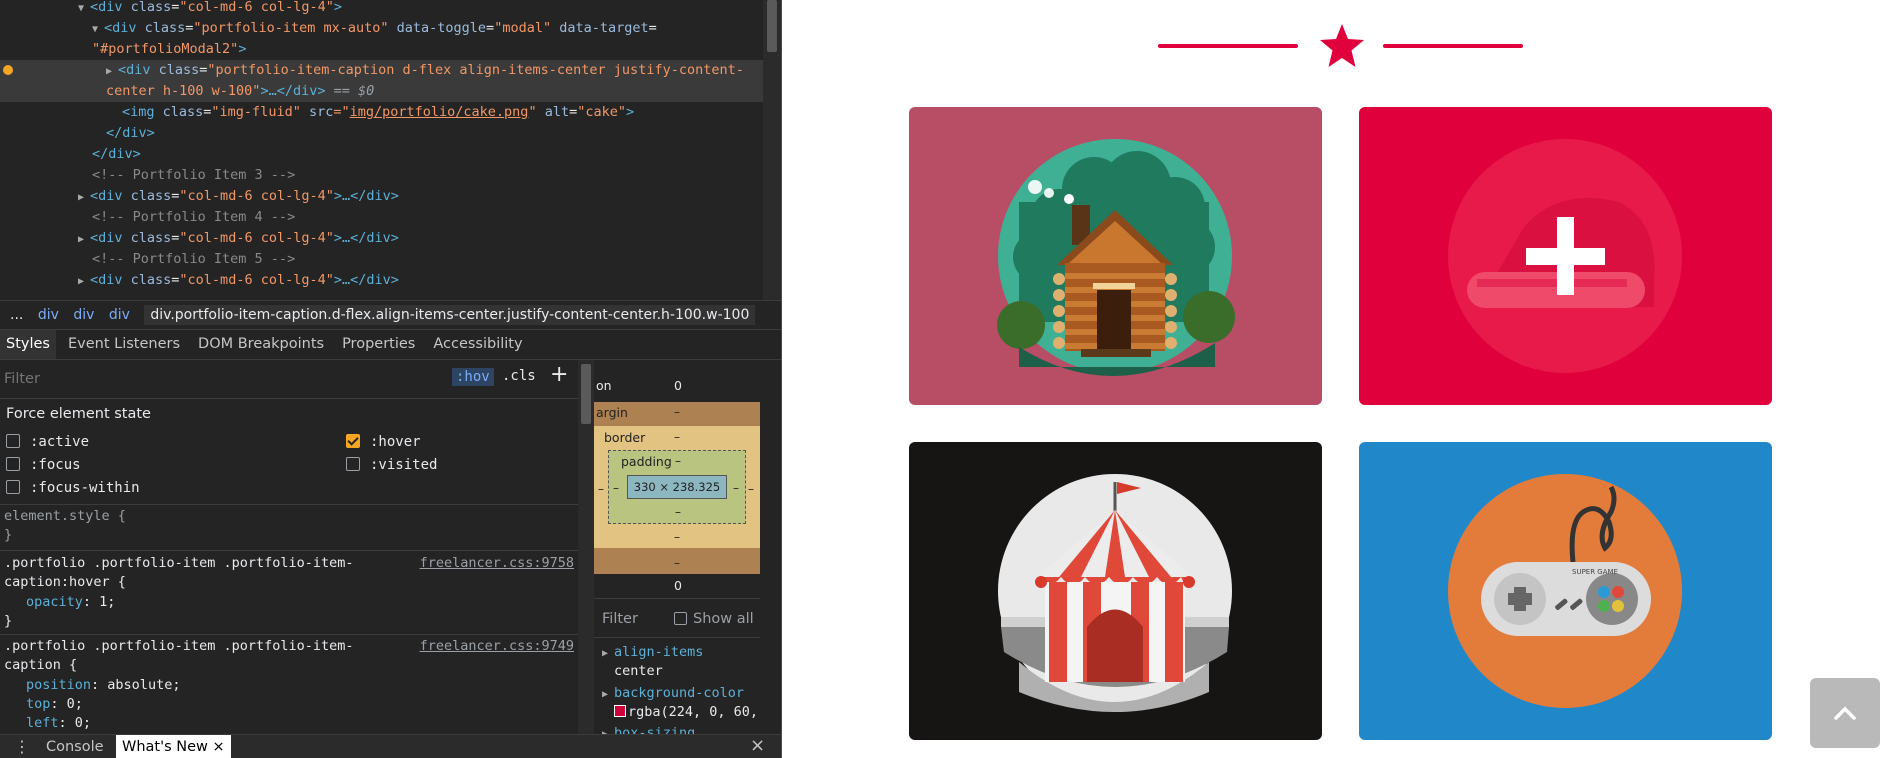 The height and width of the screenshot is (758, 1888). Describe the element at coordinates (28, 344) in the screenshot. I see `tab-styles: Styles` at that location.